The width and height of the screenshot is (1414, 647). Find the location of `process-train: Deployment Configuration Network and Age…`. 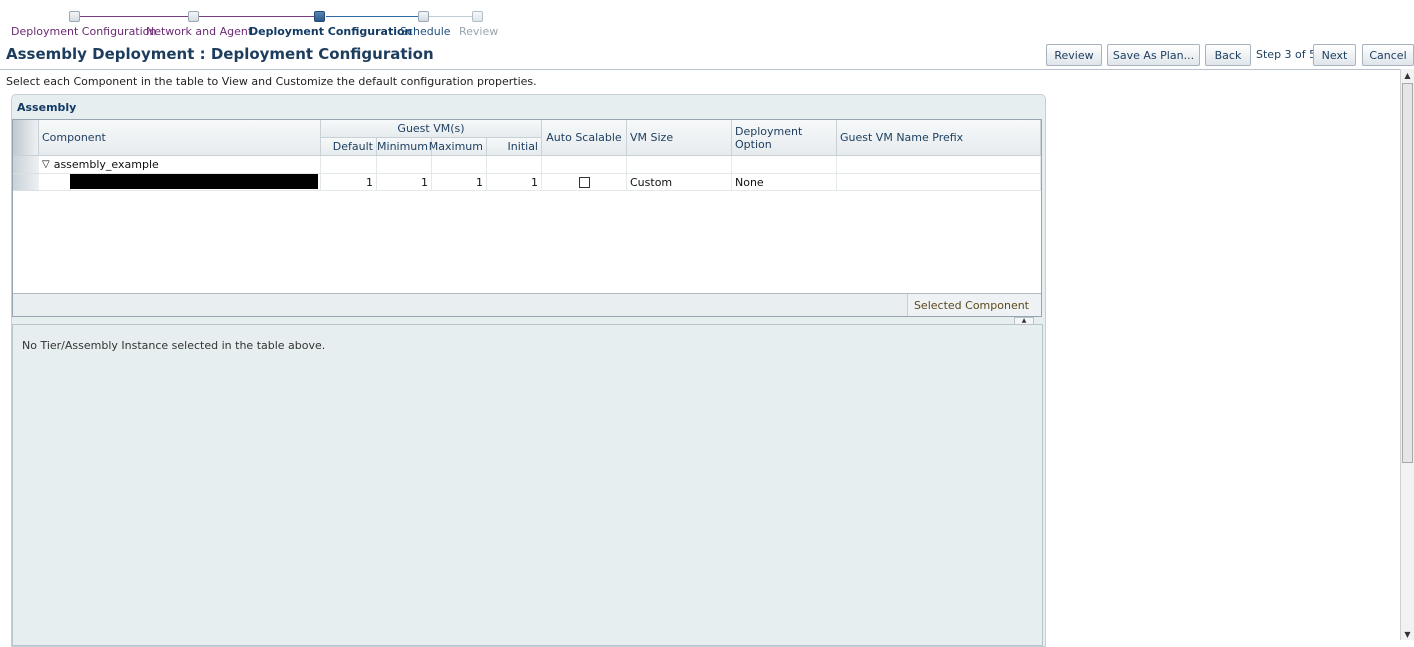

process-train: Deployment Configuration Network and Age… is located at coordinates (260, 26).